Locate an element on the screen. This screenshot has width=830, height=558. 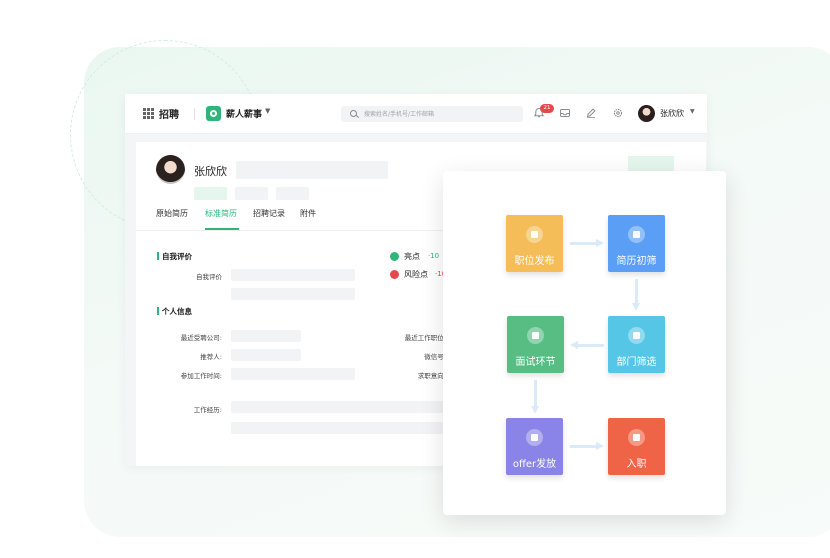
calendar-icon is located at coordinates (535, 335).